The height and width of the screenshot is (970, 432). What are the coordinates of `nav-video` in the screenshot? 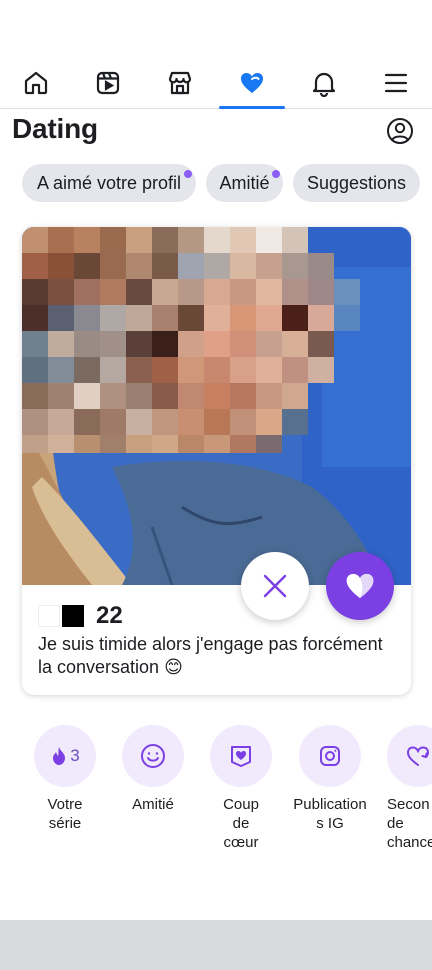 It's located at (108, 83).